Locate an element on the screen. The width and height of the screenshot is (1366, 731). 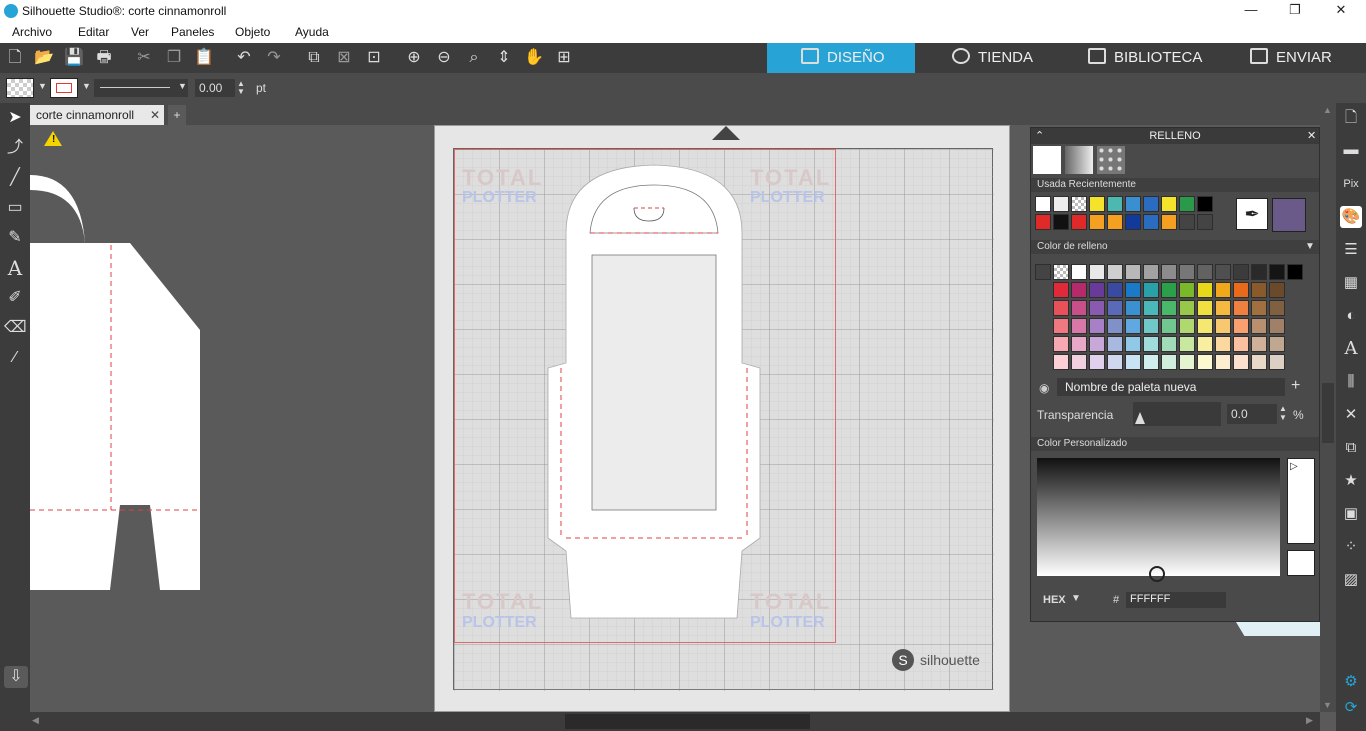
transform-icon: ✕ is located at coordinates (1351, 415).